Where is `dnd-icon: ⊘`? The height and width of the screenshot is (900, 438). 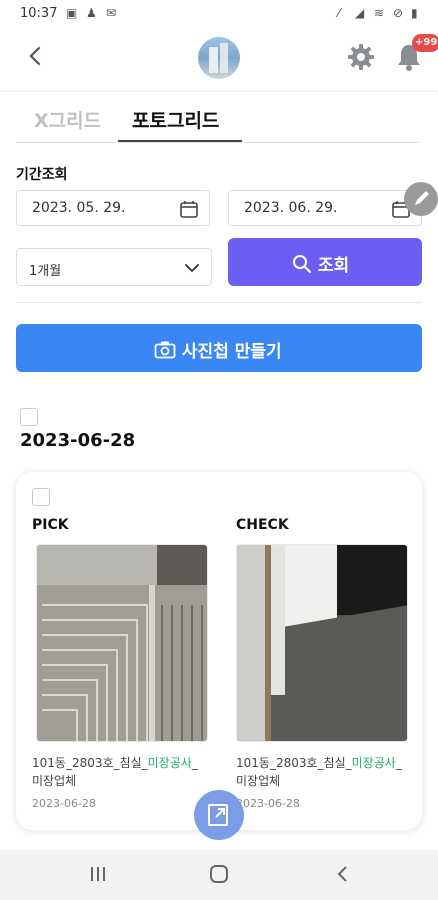 dnd-icon: ⊘ is located at coordinates (398, 13).